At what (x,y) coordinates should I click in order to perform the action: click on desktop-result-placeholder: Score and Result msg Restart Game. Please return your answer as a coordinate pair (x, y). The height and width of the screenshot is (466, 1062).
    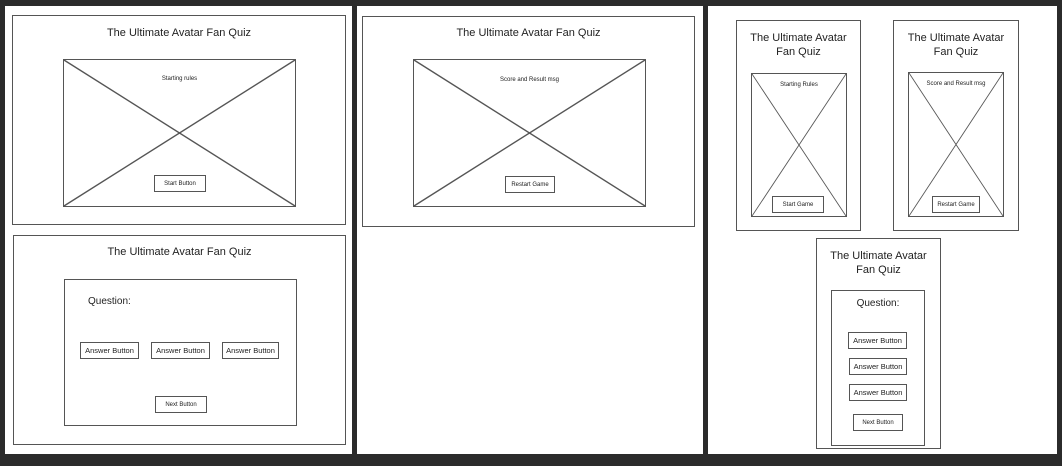
    Looking at the image, I should click on (529, 133).